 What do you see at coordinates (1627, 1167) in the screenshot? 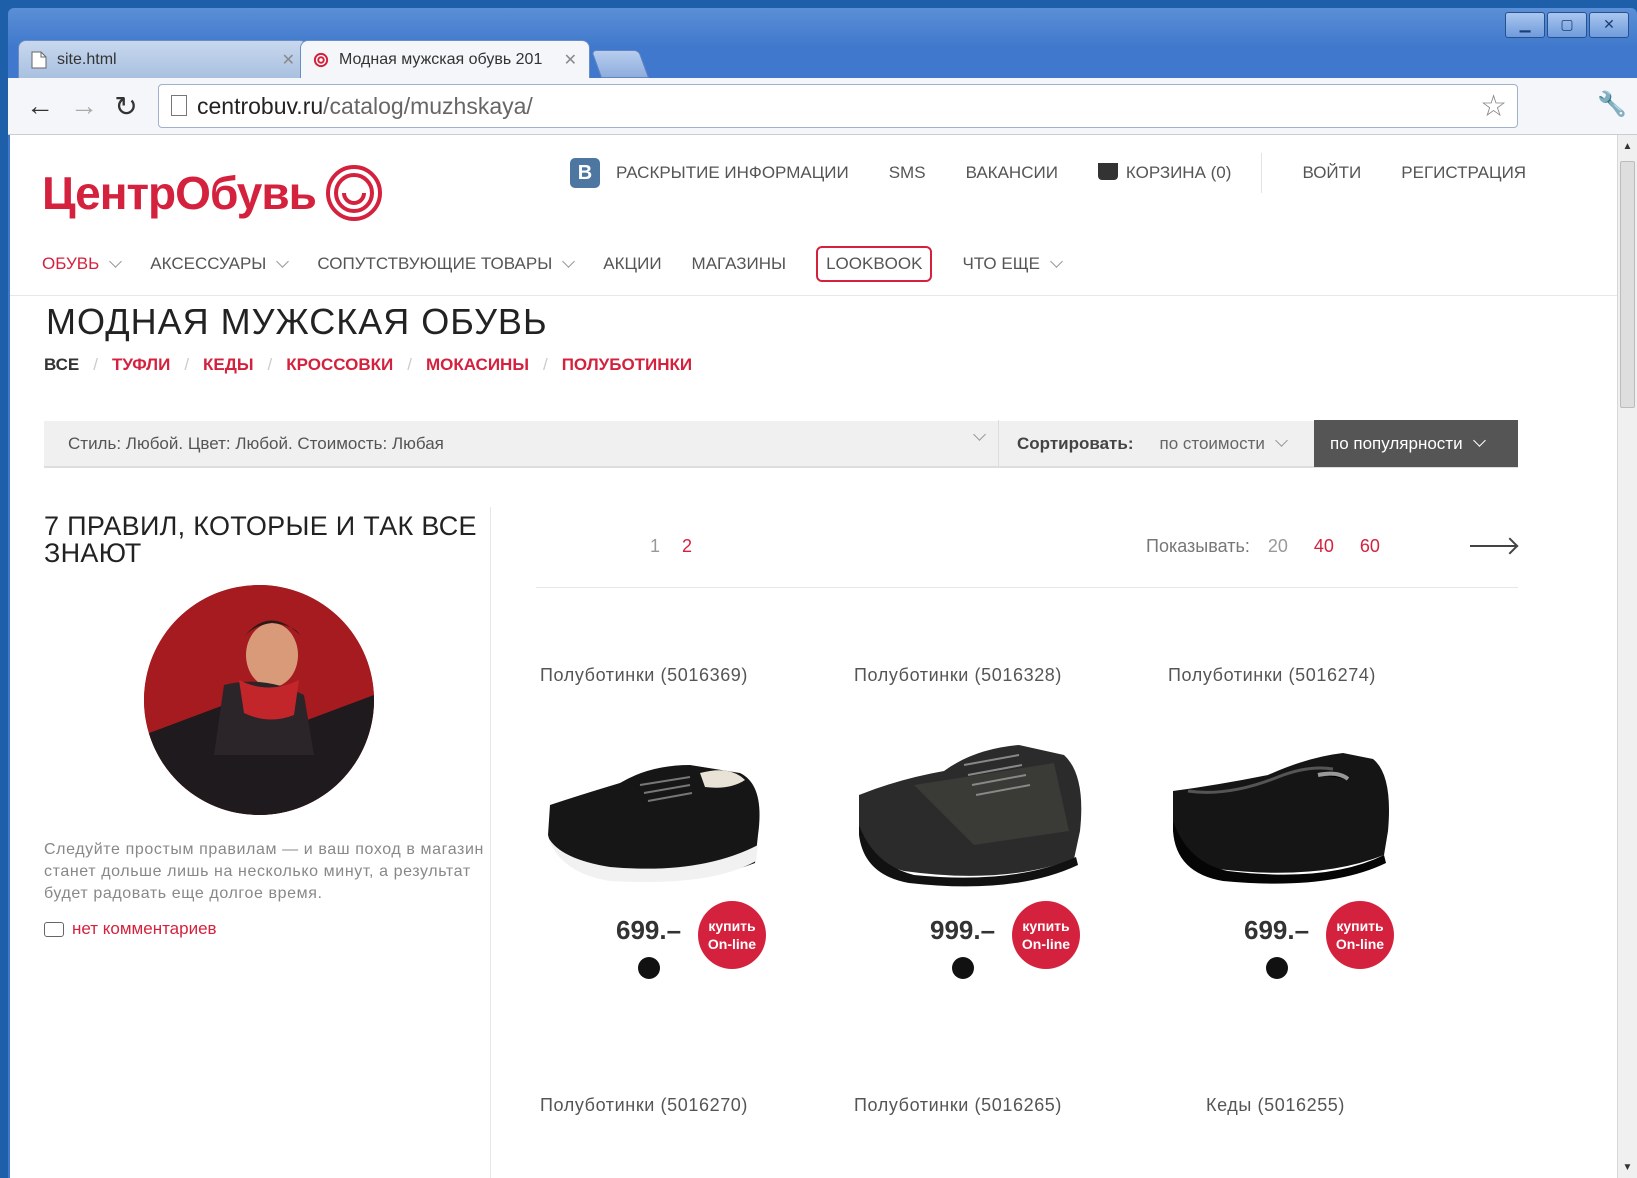
I see `scroll-down-icon: ▼` at bounding box center [1627, 1167].